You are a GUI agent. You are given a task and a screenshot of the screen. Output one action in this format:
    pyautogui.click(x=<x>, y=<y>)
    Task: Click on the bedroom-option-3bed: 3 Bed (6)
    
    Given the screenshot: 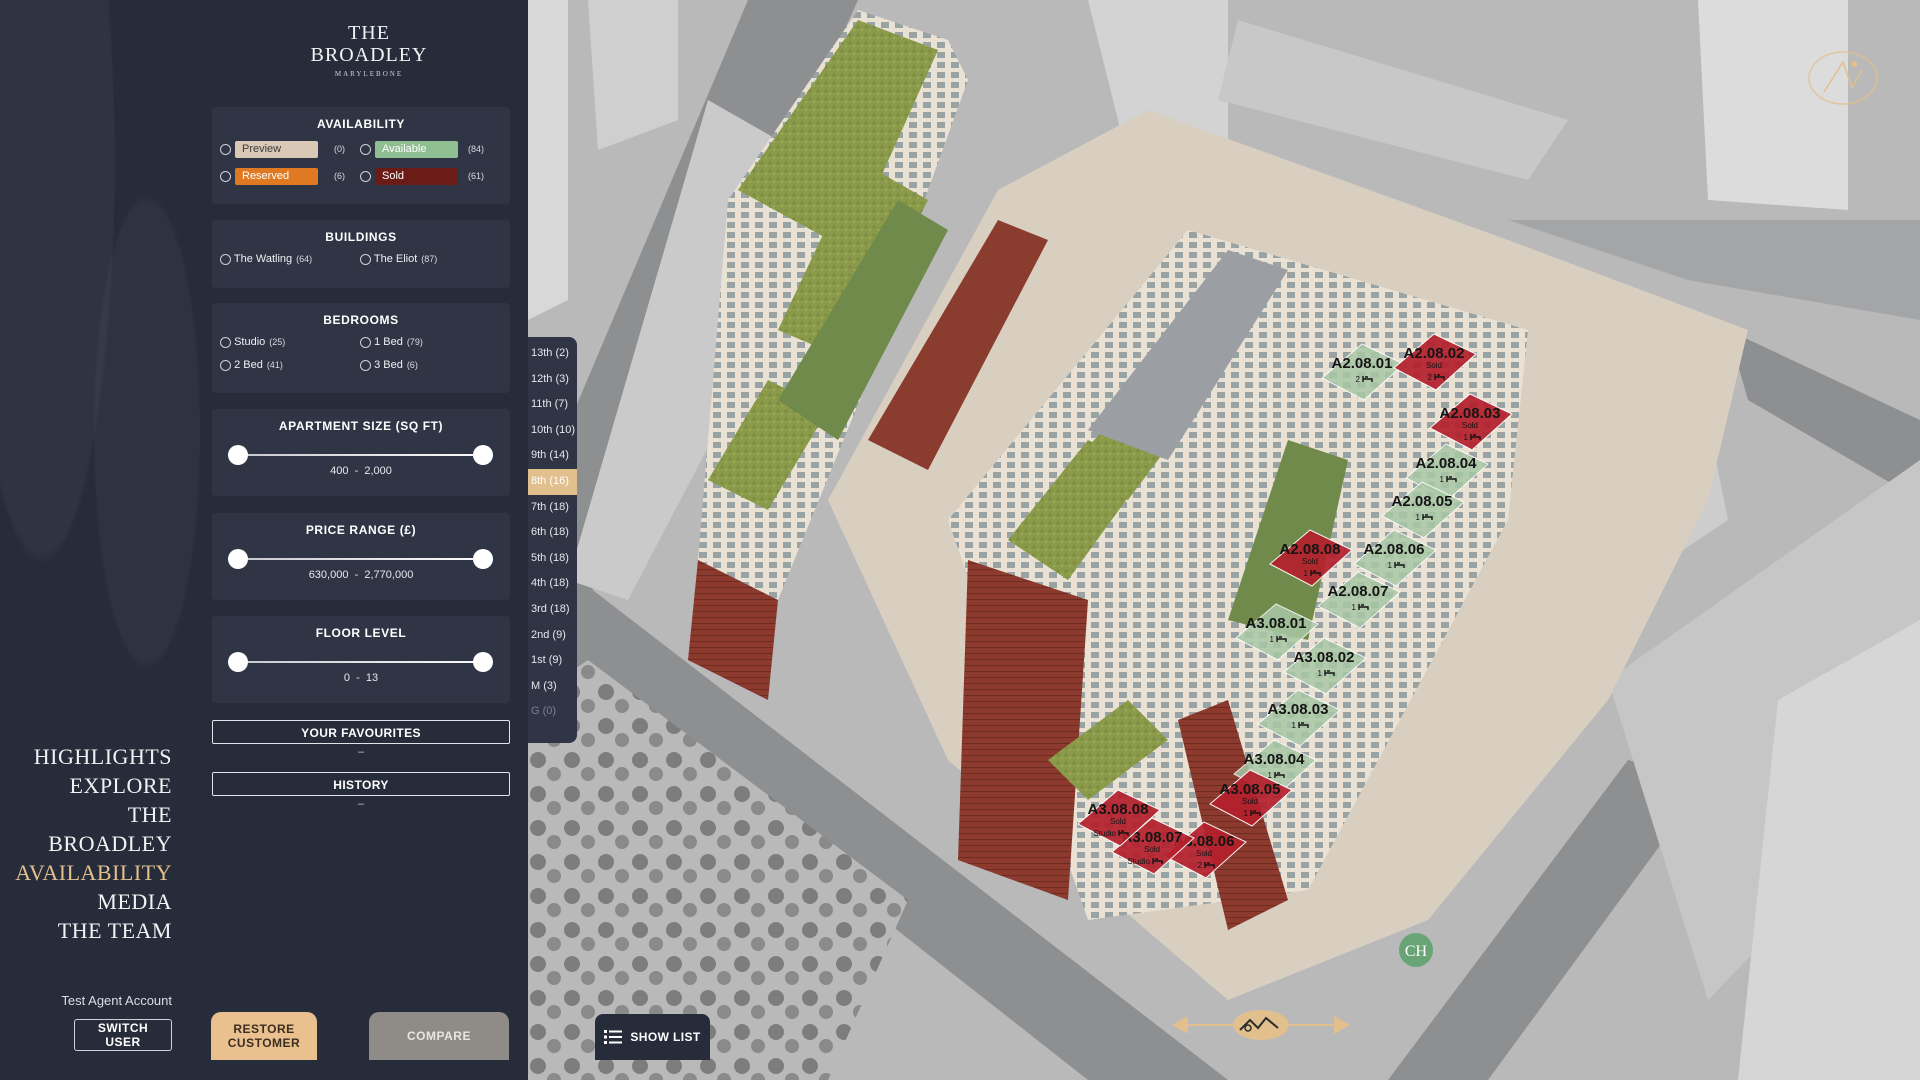 What is the action you would take?
    pyautogui.click(x=389, y=365)
    